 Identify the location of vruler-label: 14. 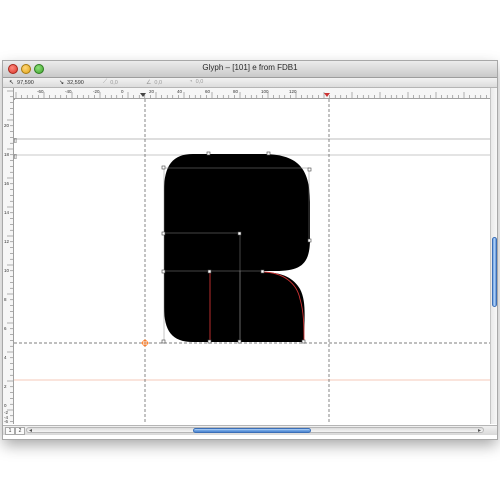
(7, 212).